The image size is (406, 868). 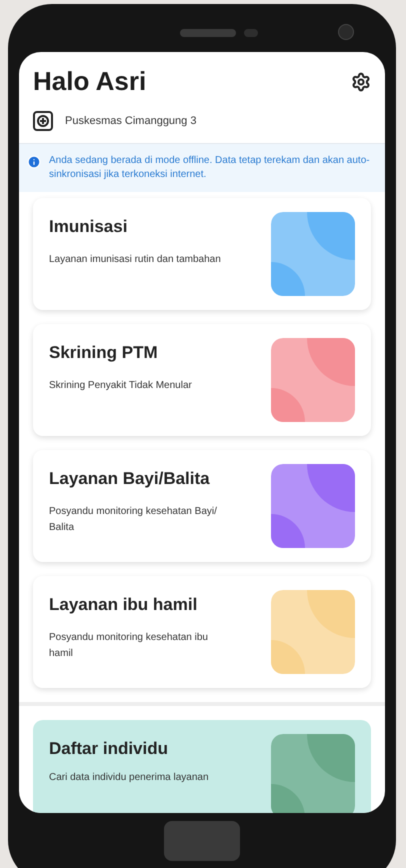 I want to click on offline-message: Anda sedang berada di mode offline. Data tetap terekam dan akan auto-sinkronisasi jika terkoneksi internet., so click(x=210, y=168).